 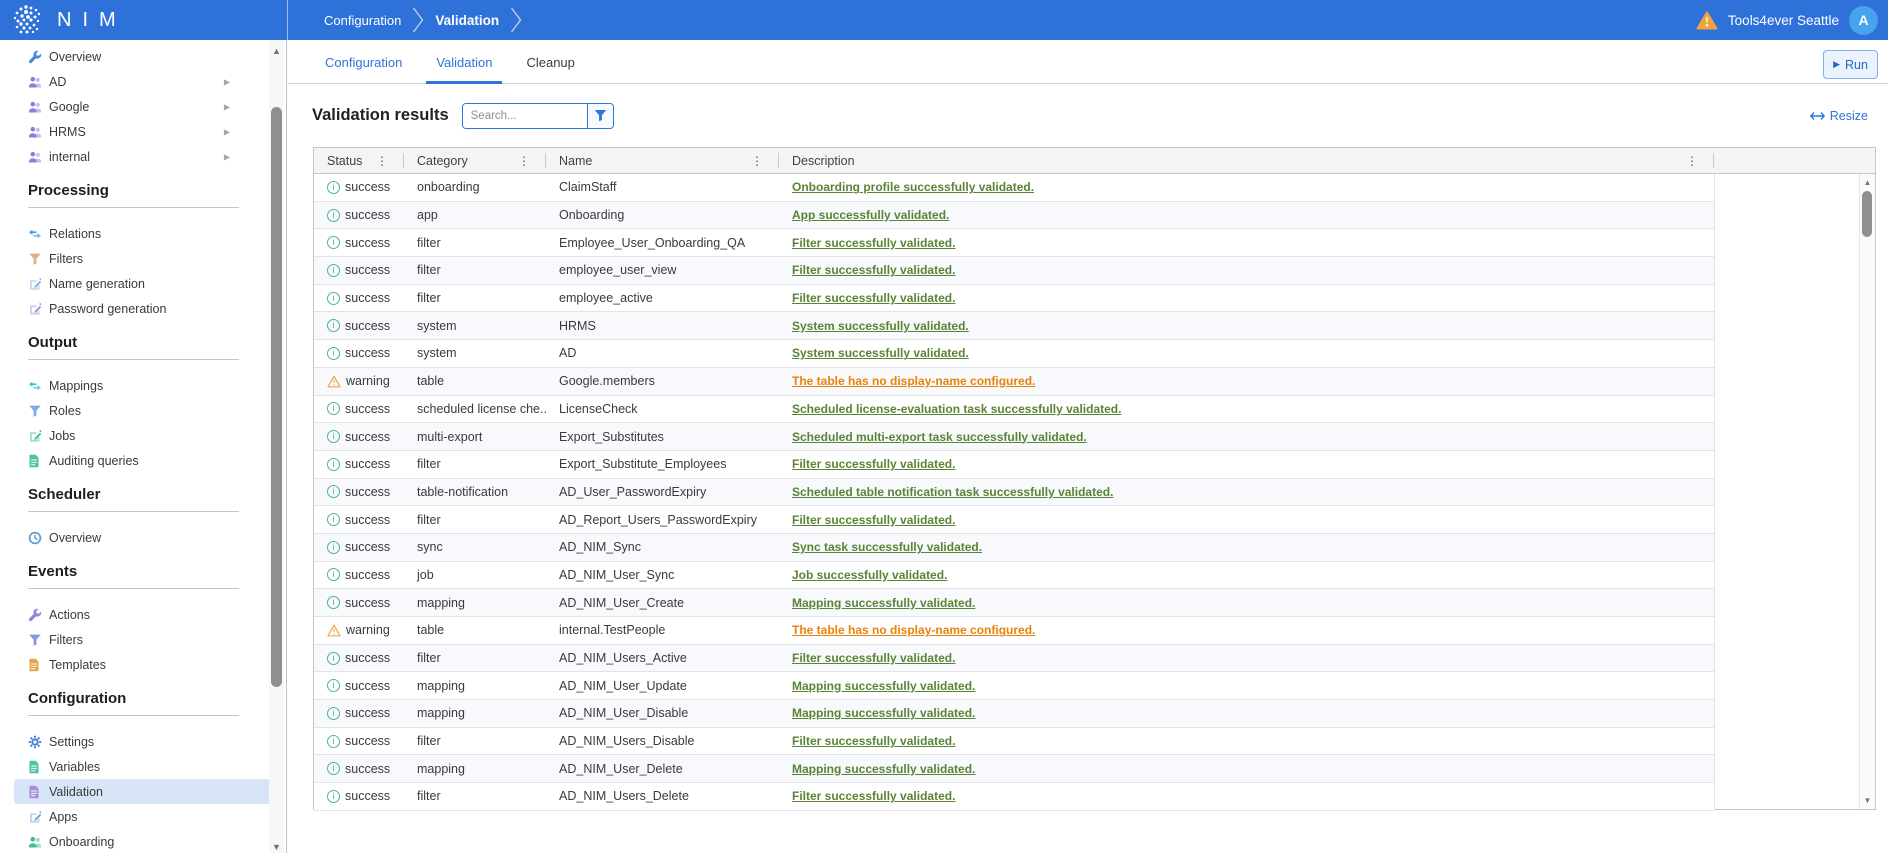 What do you see at coordinates (143, 614) in the screenshot?
I see `sidebar-item-actions: Actions` at bounding box center [143, 614].